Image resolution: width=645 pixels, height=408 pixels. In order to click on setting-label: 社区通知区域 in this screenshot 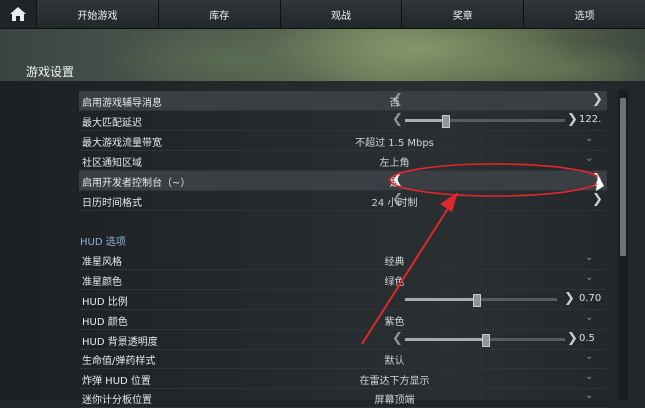, I will do `click(112, 163)`.